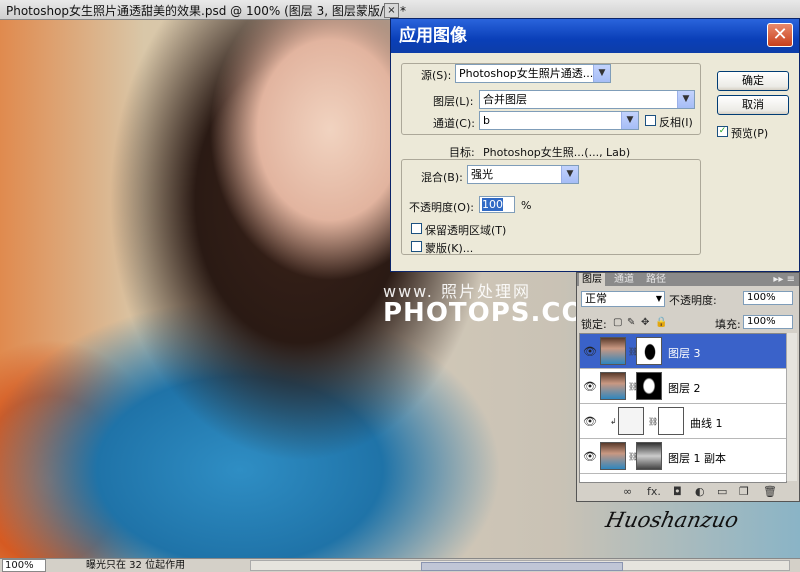  What do you see at coordinates (391, 10) in the screenshot?
I see `document-close-button: ×` at bounding box center [391, 10].